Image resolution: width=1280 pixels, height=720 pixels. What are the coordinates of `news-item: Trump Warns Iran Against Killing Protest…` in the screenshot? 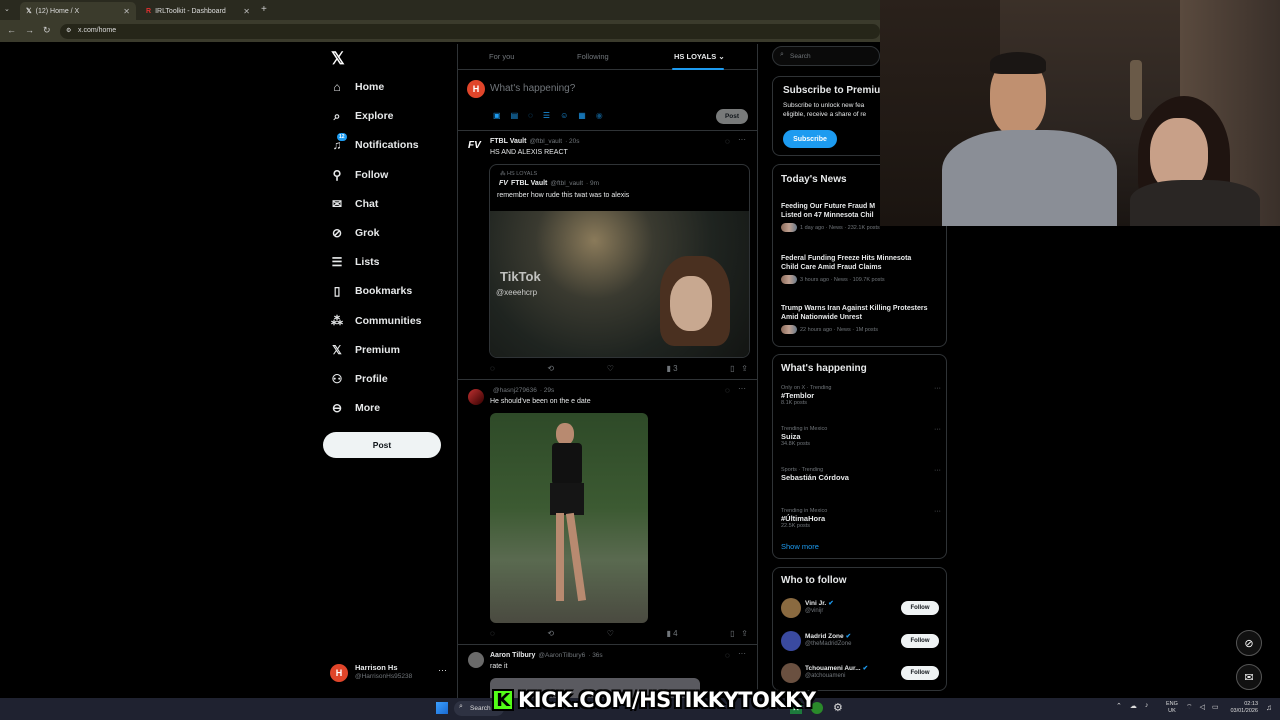 It's located at (861, 319).